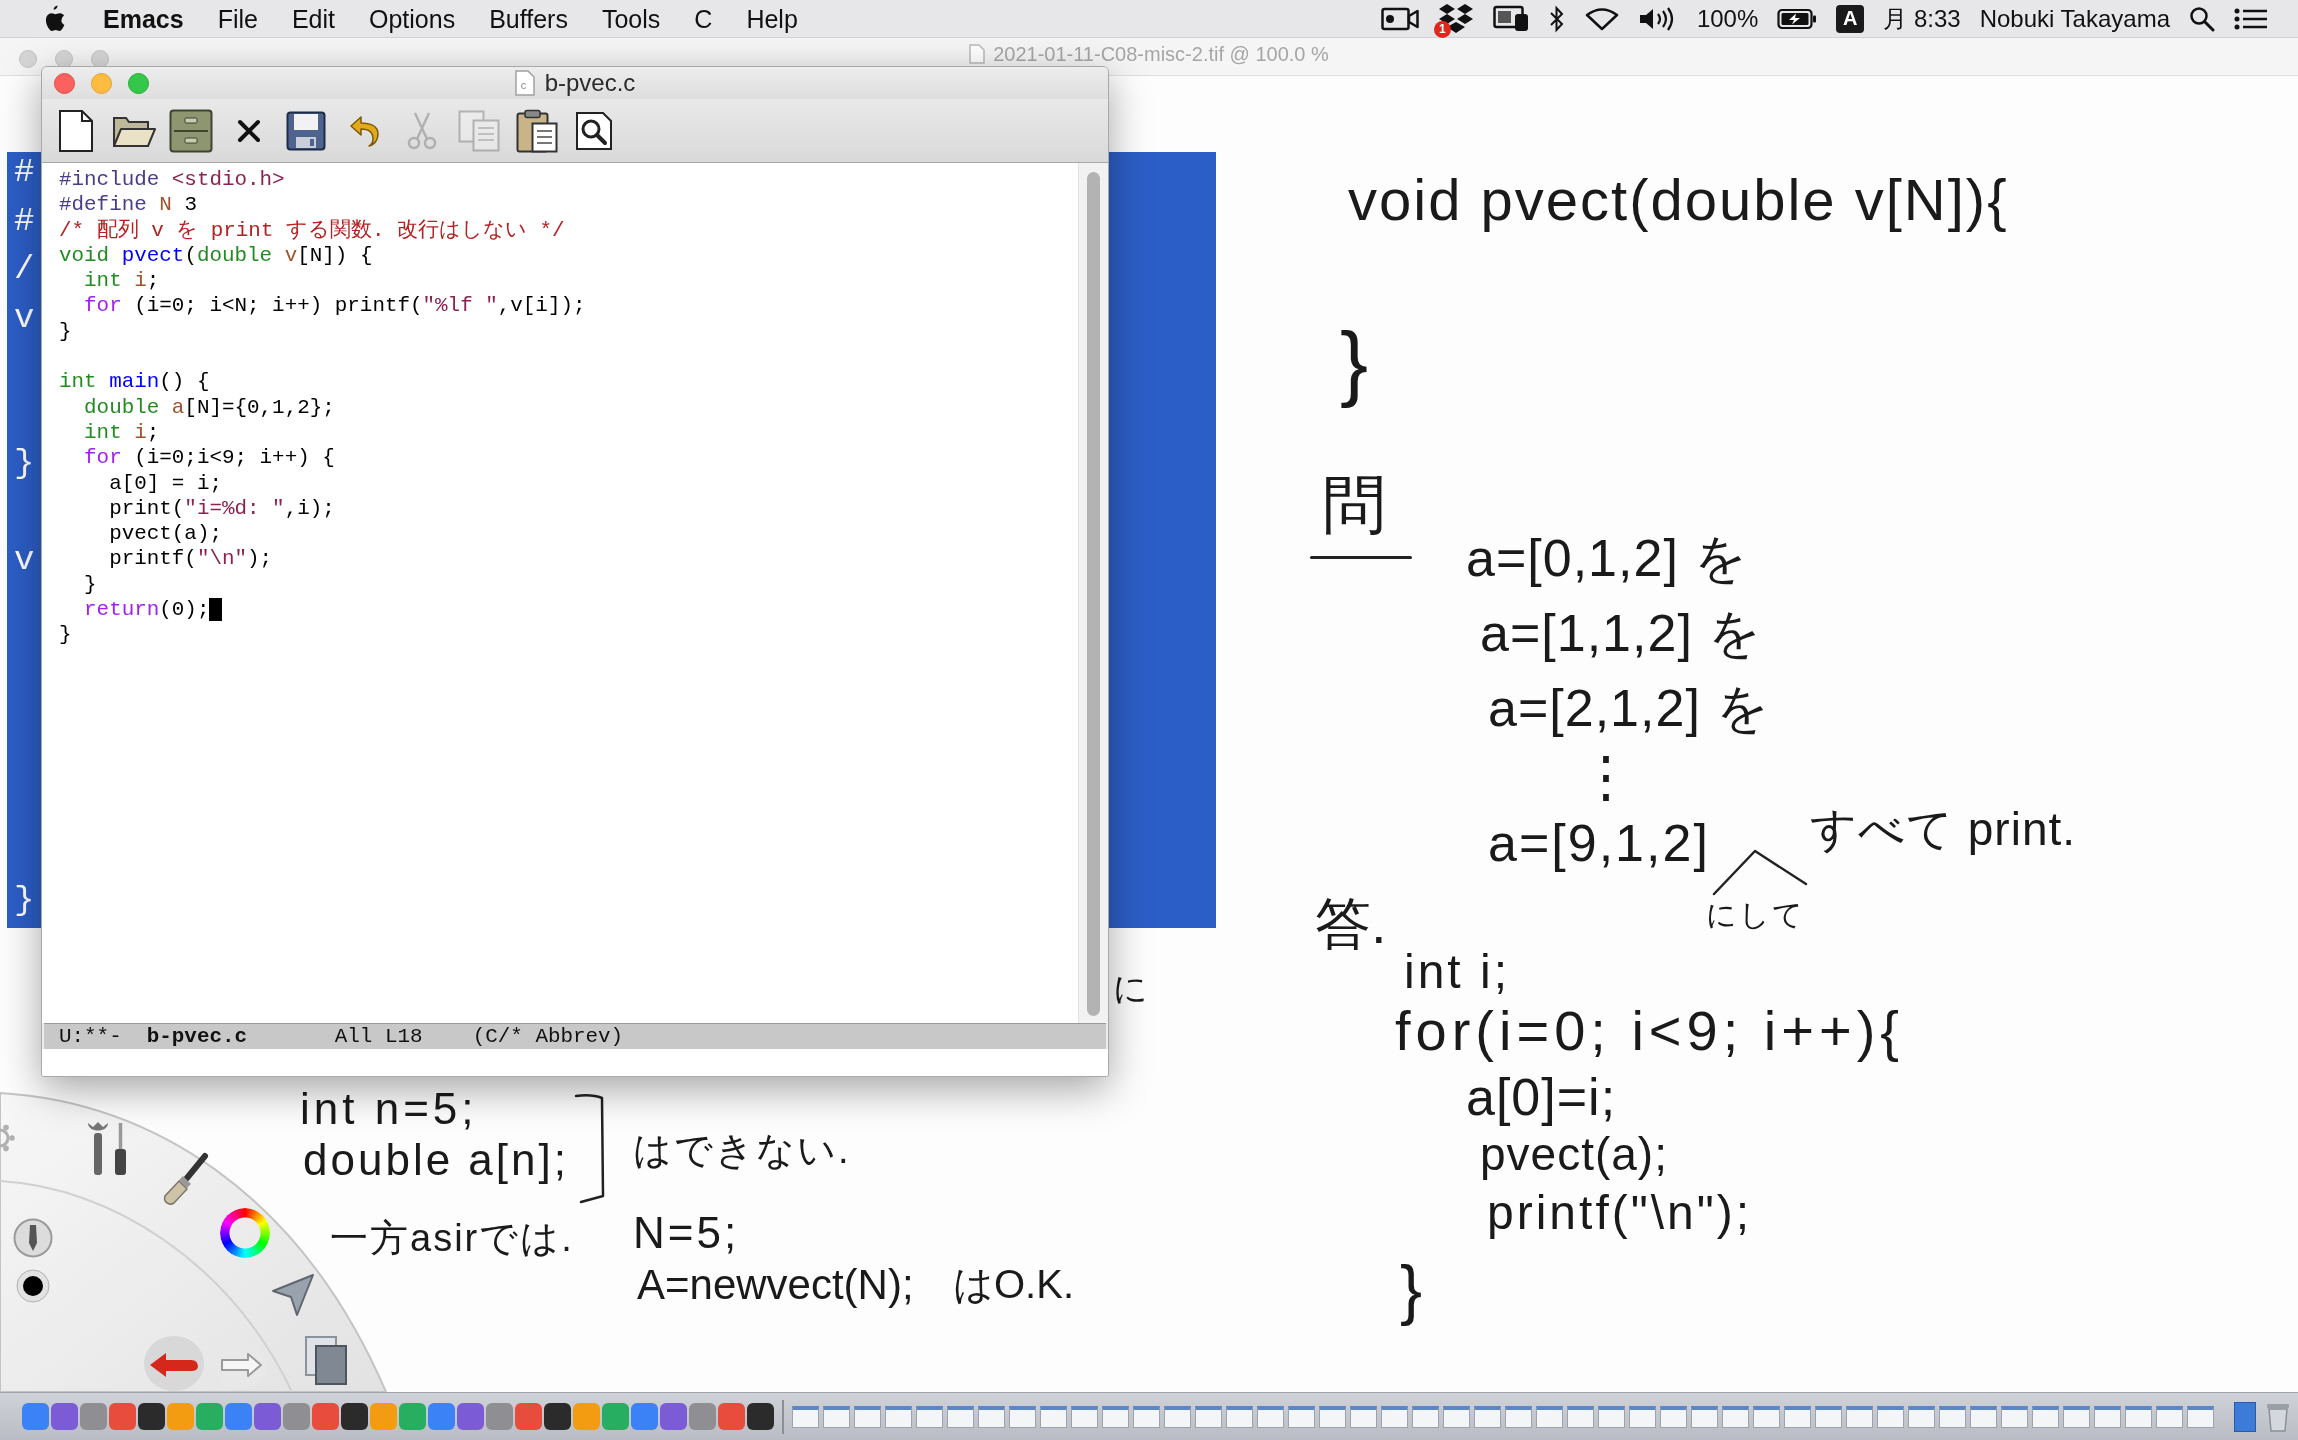 This screenshot has width=2298, height=1440. What do you see at coordinates (1161, 54) in the screenshot?
I see `window-title: 2021-01-11-C08-misc-2.tif @ 100.0 %` at bounding box center [1161, 54].